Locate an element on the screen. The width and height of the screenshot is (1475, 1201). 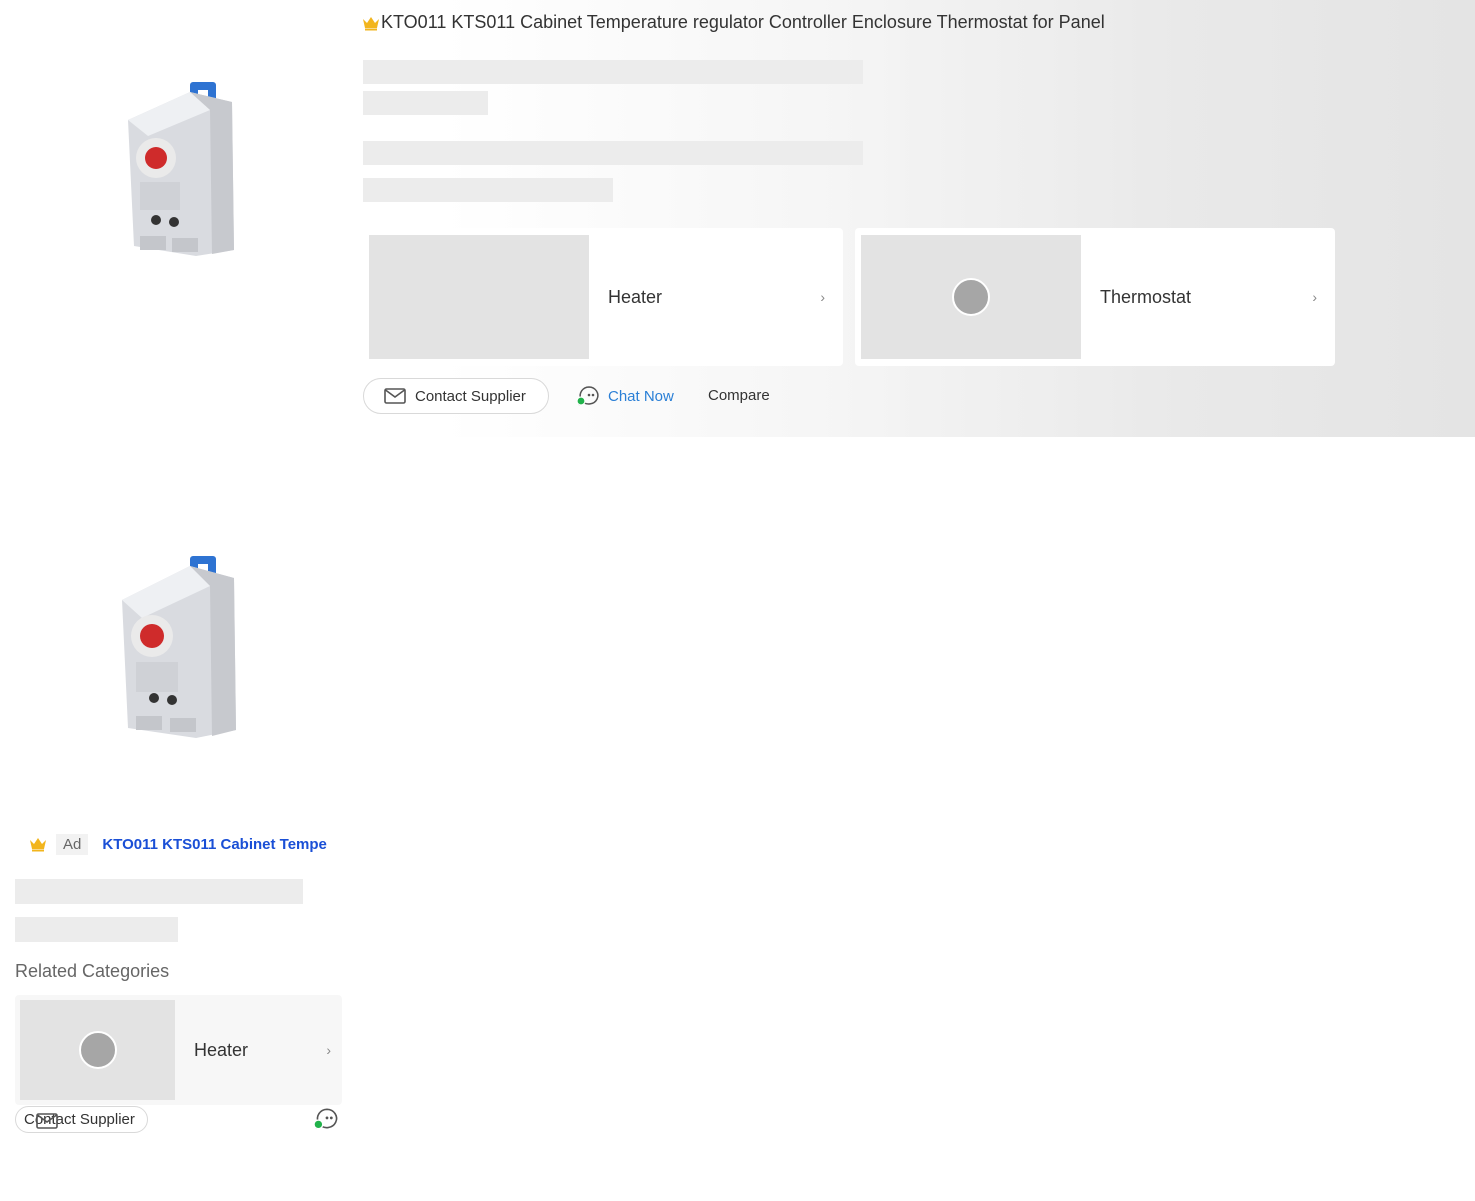
ad-product-title: KTO011 KTS011 Cabinet Tempe is located at coordinates (214, 844).